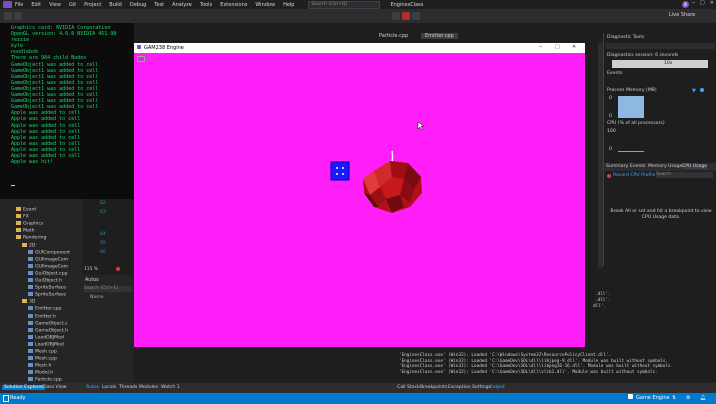 This screenshot has height=404, width=716. I want to click on menu-test: Test, so click(159, 5).